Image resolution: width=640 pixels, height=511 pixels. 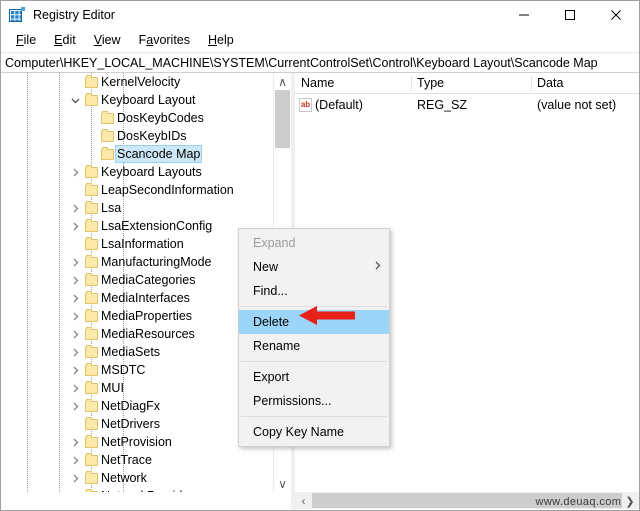 What do you see at coordinates (303, 500) in the screenshot?
I see `list-hscroll-left-arrow: ‹` at bounding box center [303, 500].